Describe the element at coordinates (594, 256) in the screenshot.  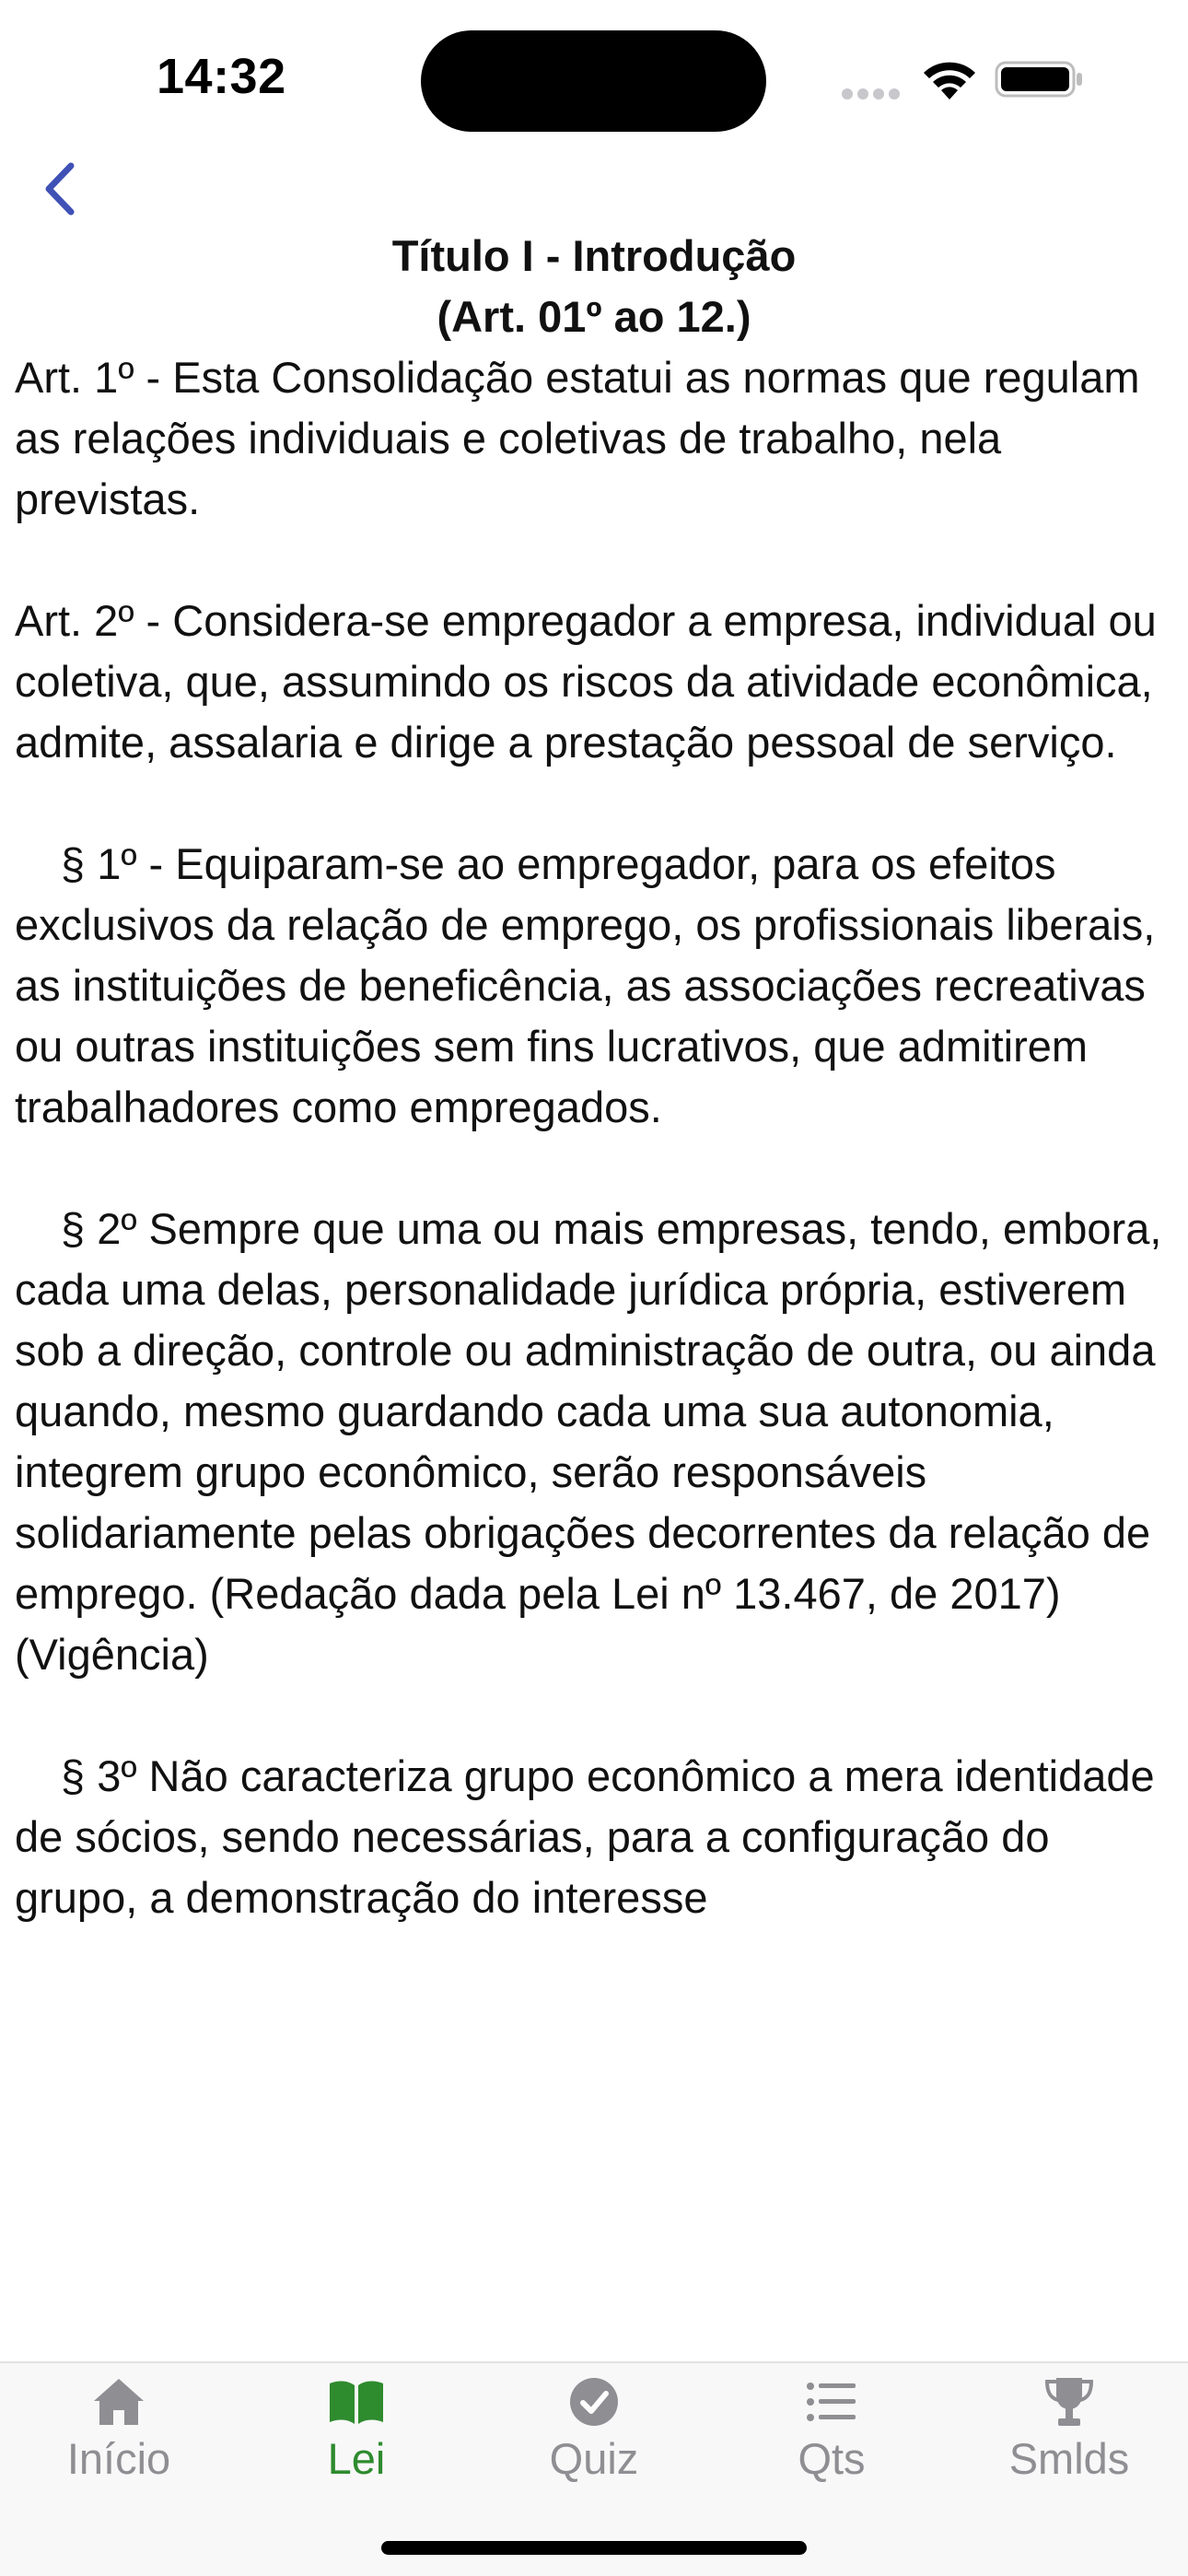
I see `section-title: Título I - Introdução` at that location.